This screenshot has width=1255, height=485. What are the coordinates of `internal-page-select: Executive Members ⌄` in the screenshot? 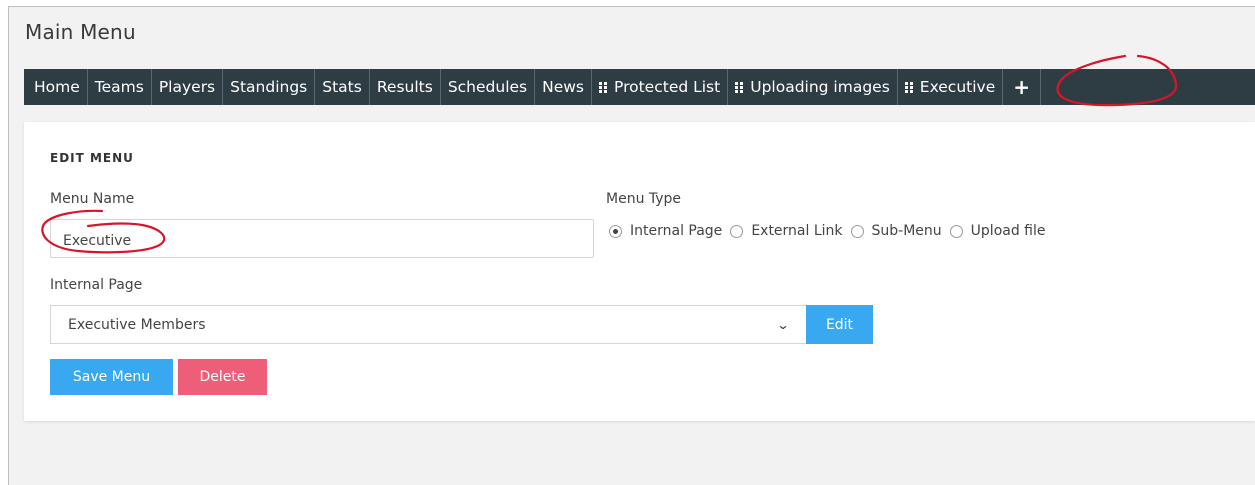 It's located at (428, 324).